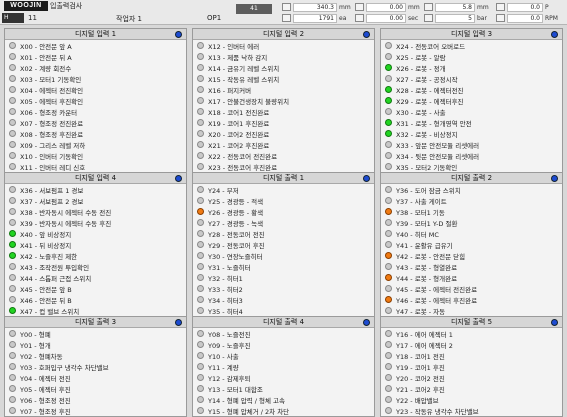 This screenshot has width=567, height=417. I want to click on io-label: Y43 - 로봇 - 형열완료, so click(427, 267).